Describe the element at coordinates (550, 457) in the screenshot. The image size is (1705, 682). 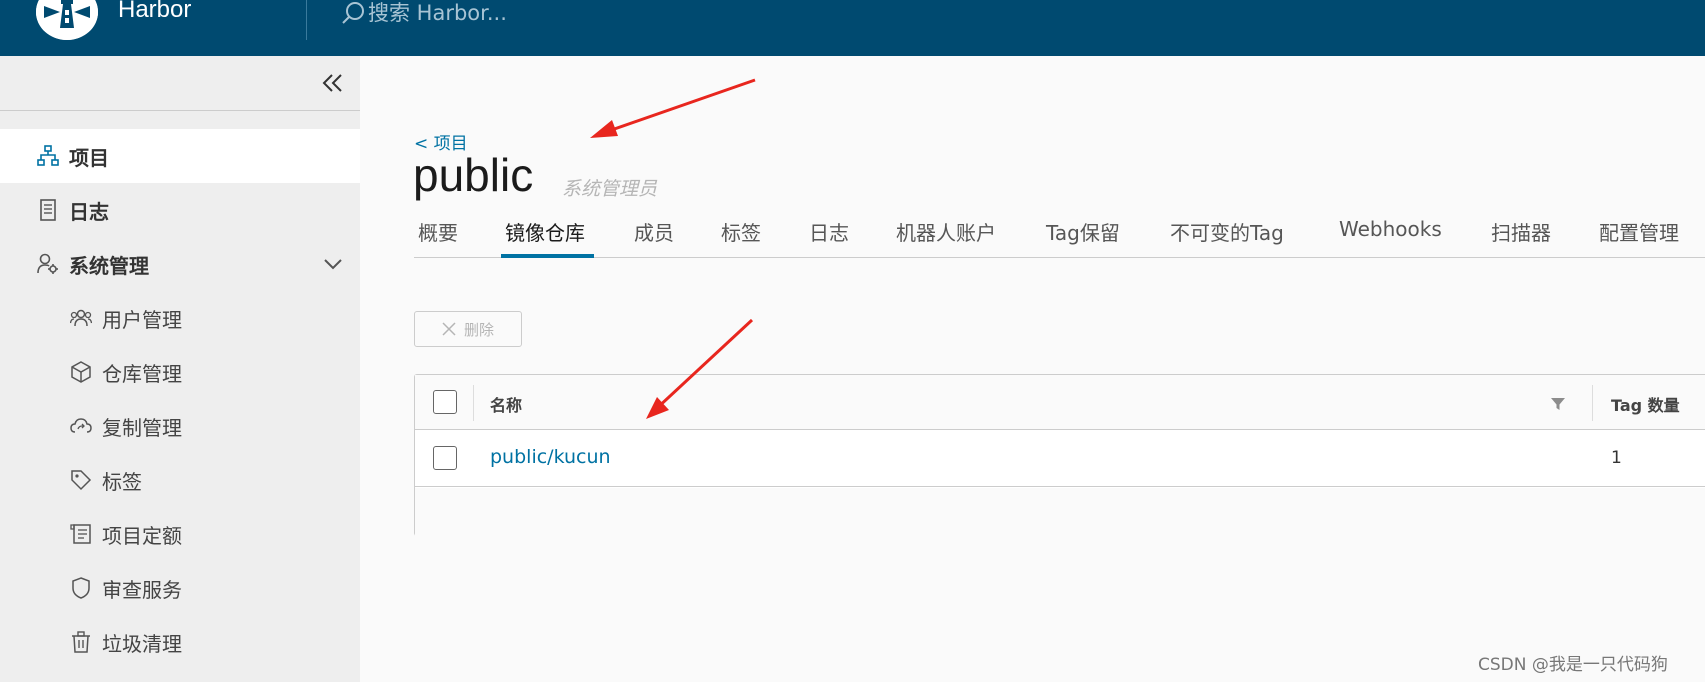
I see `repository-link: public/kucun` at that location.